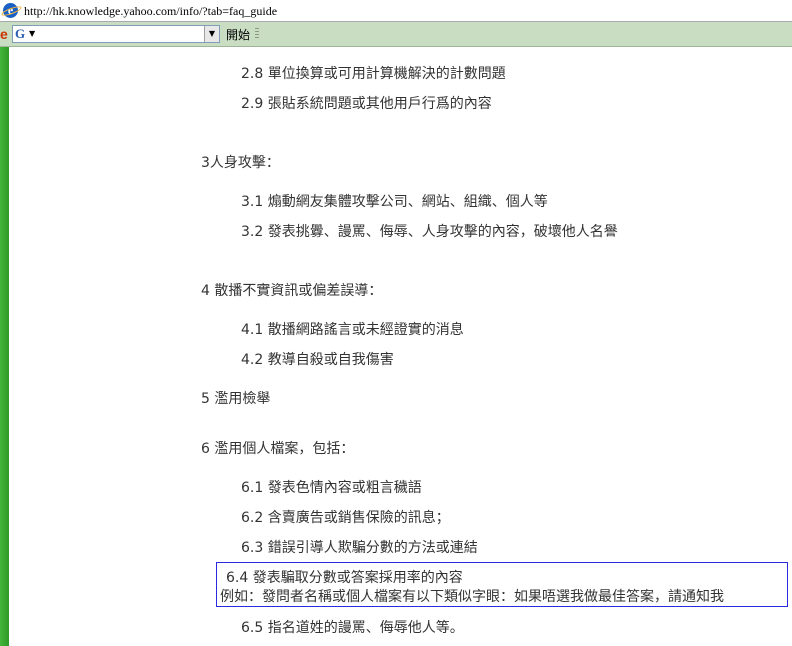 The height and width of the screenshot is (646, 792). Describe the element at coordinates (344, 578) in the screenshot. I see `list-item: 6.4 發表騙取分數或答案採用率的內容` at that location.